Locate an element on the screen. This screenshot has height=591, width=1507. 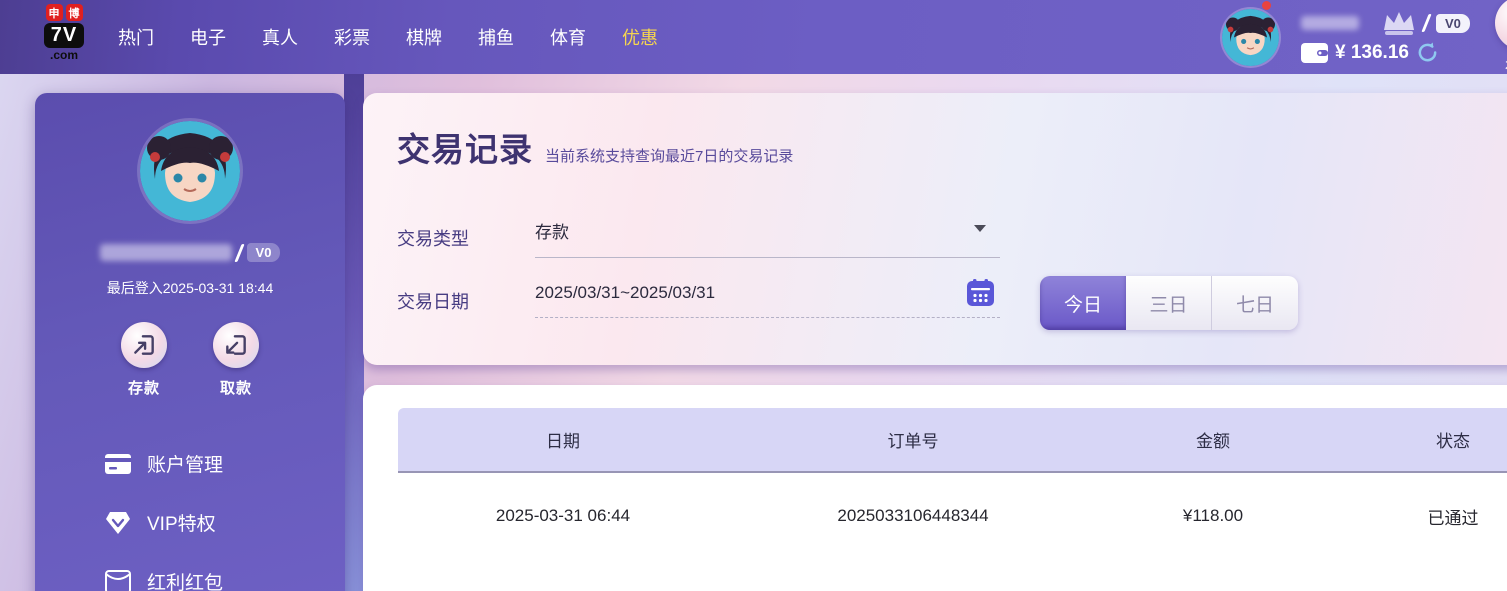
withdraw-quick-action: 取款 is located at coordinates (236, 360).